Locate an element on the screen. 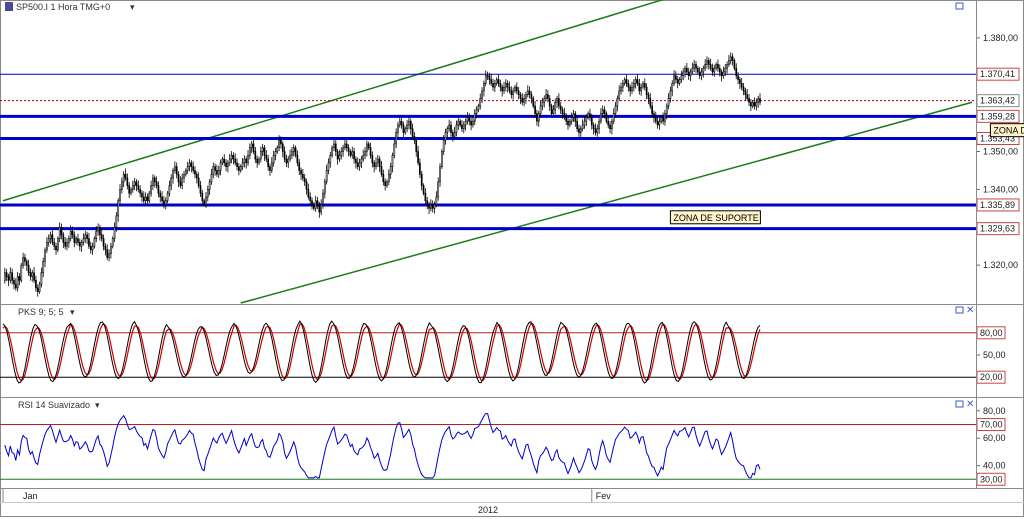 The image size is (1024, 519). level-price-label: 1.370,41 is located at coordinates (997, 74).